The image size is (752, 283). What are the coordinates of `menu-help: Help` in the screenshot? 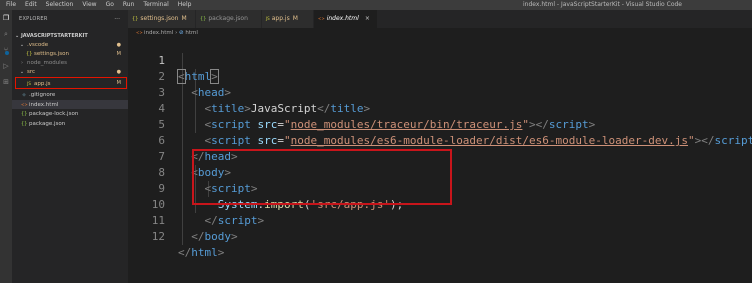 It's located at (185, 5).